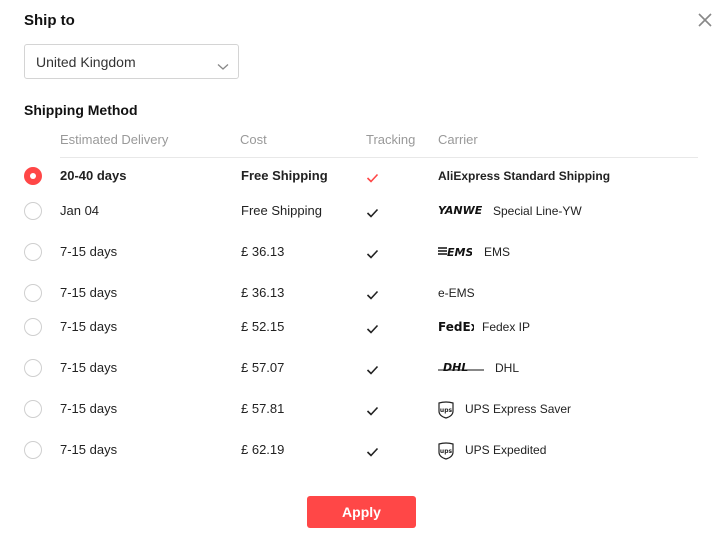  What do you see at coordinates (360, 260) in the screenshot?
I see `shipping-option-row: 7-15 days £ 36.13 EMS EMS` at bounding box center [360, 260].